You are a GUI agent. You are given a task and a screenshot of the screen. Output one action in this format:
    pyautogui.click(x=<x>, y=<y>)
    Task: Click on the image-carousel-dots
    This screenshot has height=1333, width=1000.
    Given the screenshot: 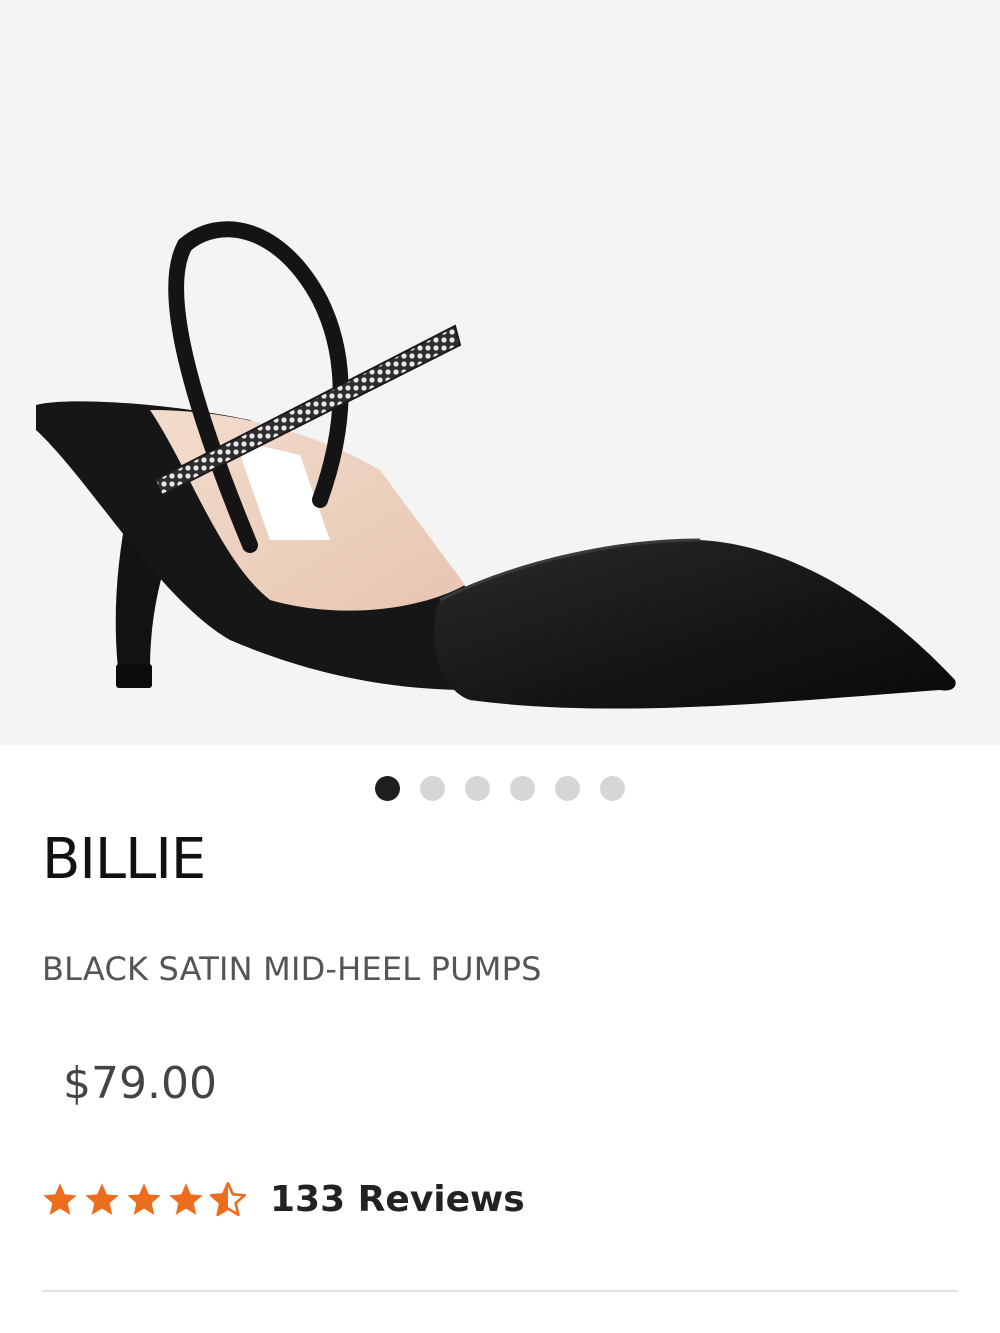 What is the action you would take?
    pyautogui.click(x=500, y=789)
    